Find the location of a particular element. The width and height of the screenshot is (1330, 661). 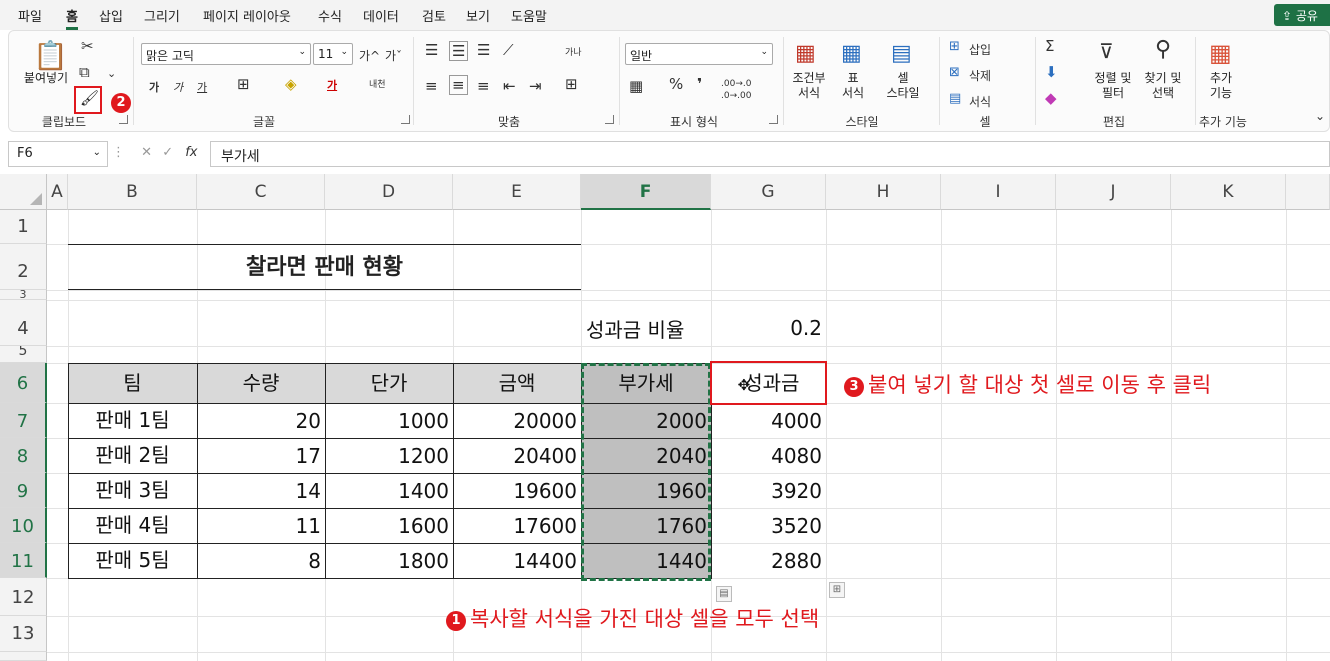

column-header-b: B is located at coordinates (132, 192).